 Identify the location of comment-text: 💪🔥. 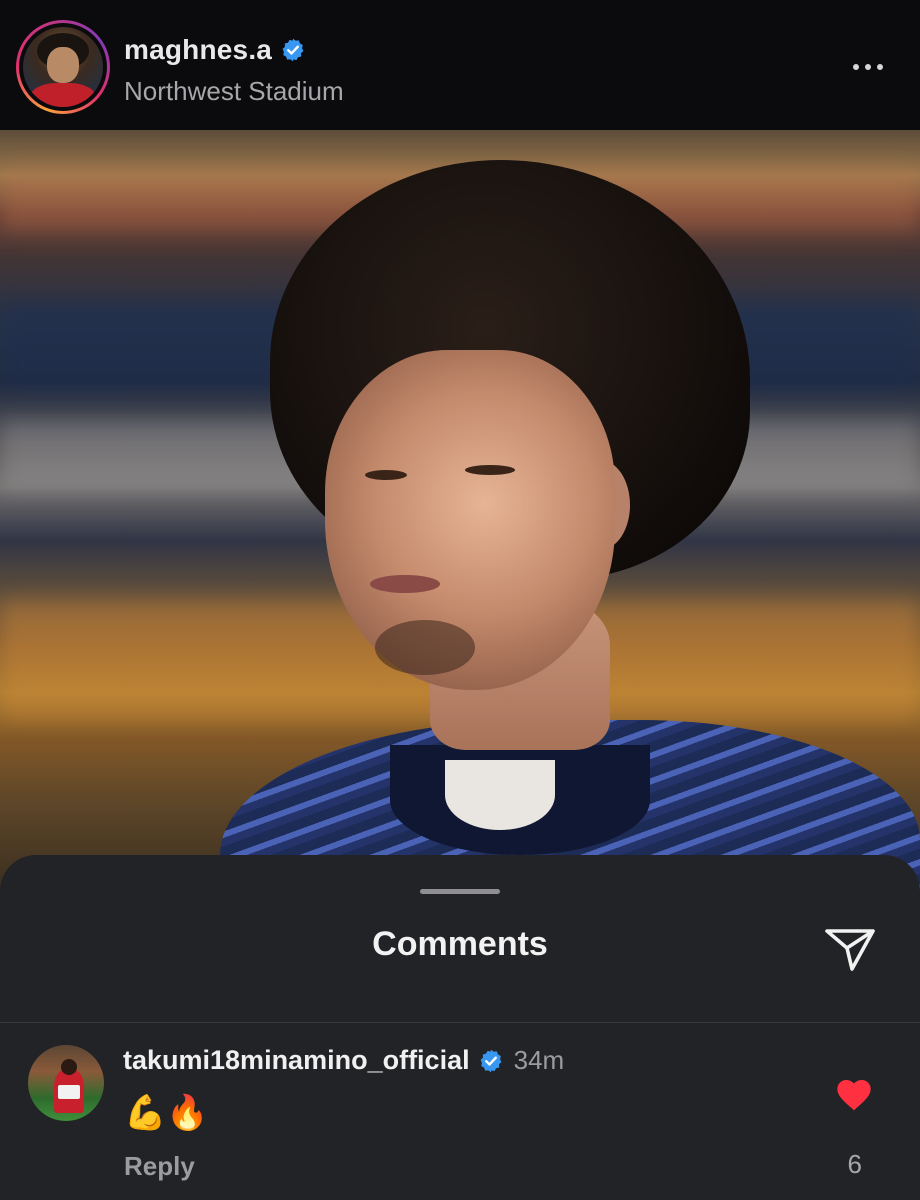
(166, 1113).